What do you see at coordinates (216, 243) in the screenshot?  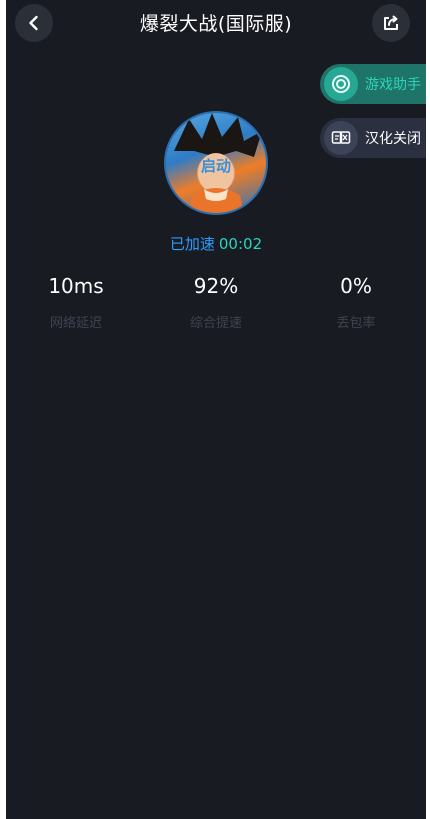 I see `acceleration-status: 已加速 00:02` at bounding box center [216, 243].